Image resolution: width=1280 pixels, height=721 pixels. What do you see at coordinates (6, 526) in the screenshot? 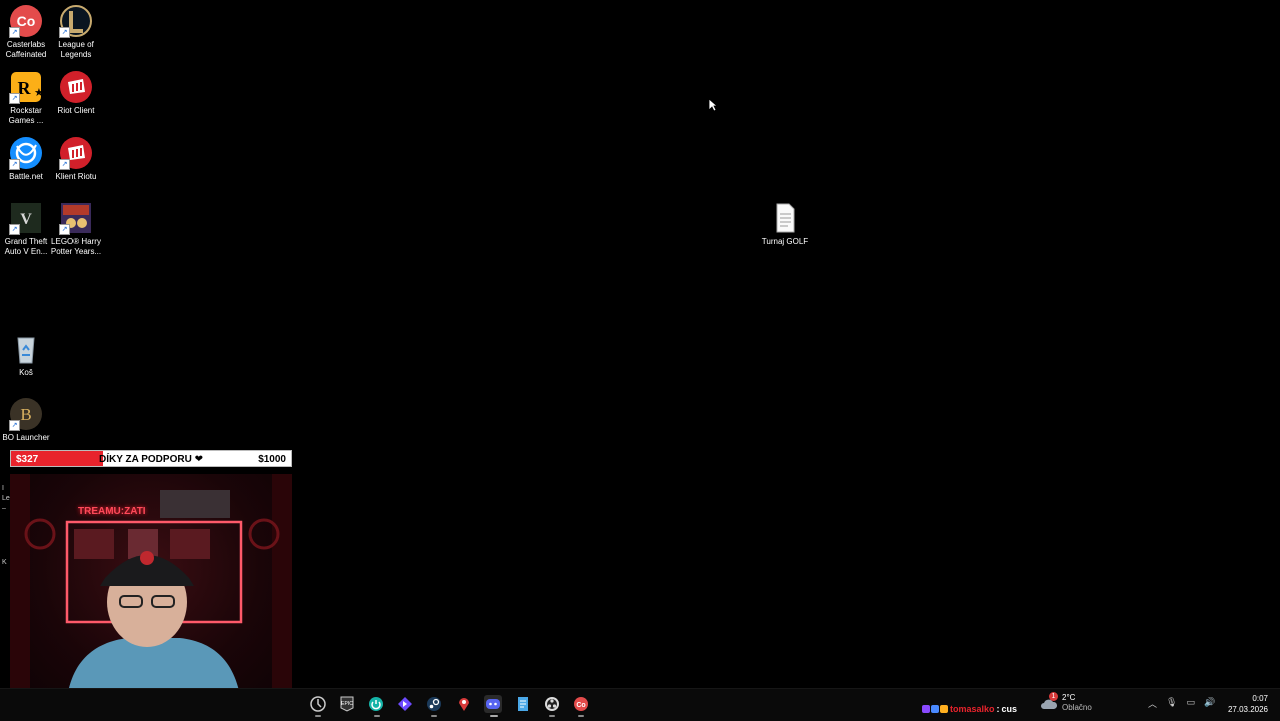
I see `clipped-desktop-labels: I Le – K` at bounding box center [6, 526].